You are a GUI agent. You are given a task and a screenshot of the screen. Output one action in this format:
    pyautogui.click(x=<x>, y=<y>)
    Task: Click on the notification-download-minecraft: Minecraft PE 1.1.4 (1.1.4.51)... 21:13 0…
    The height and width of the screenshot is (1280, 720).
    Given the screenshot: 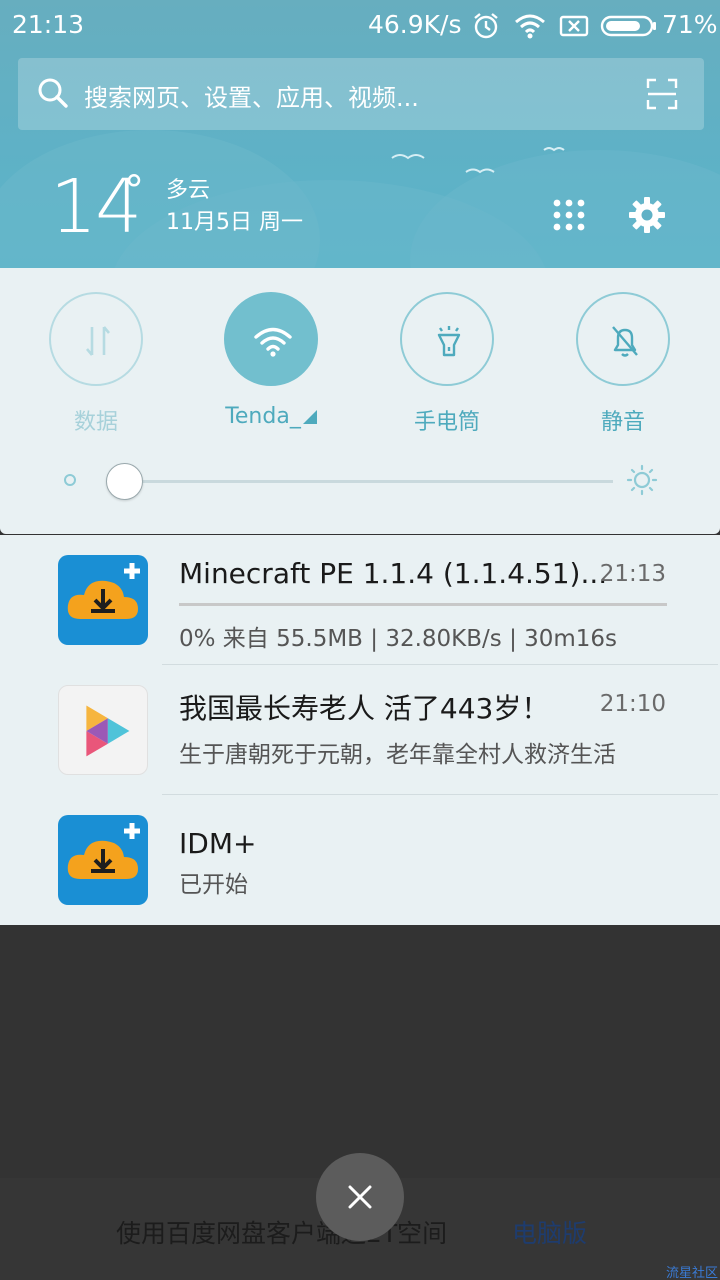 What is the action you would take?
    pyautogui.click(x=360, y=600)
    